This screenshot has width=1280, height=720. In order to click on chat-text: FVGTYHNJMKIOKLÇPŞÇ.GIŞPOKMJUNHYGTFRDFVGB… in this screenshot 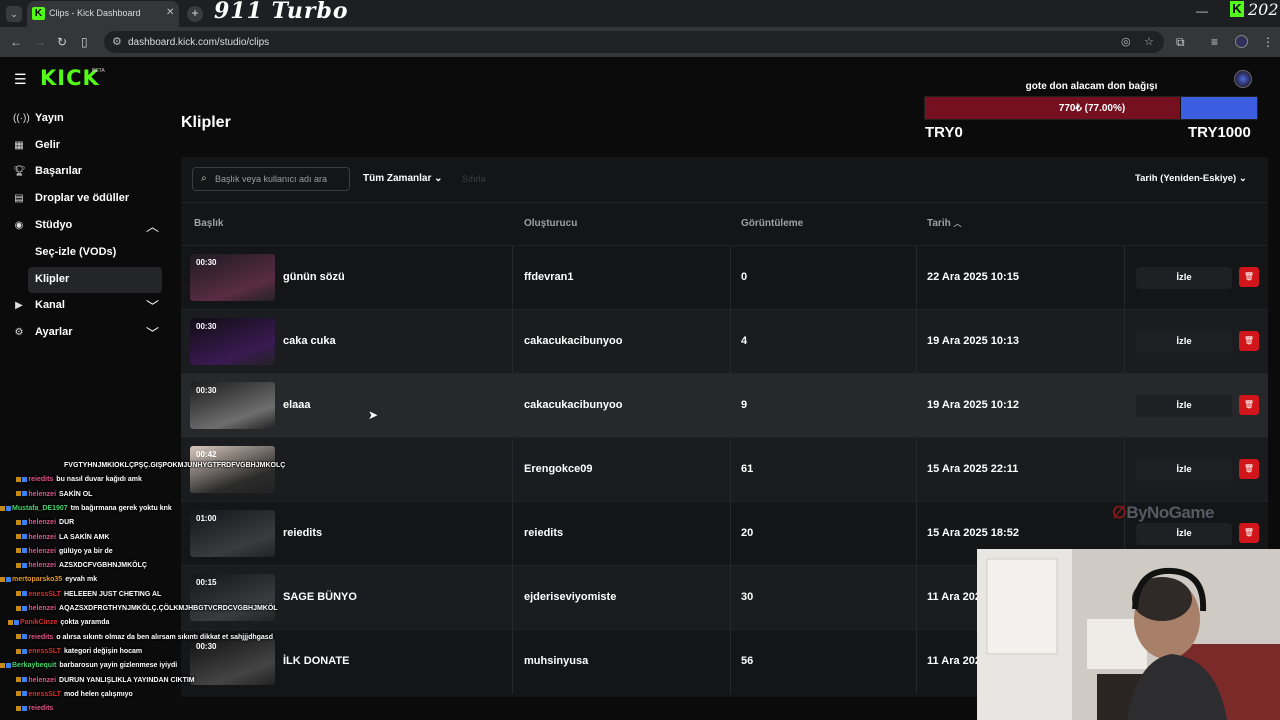, I will do `click(175, 465)`.